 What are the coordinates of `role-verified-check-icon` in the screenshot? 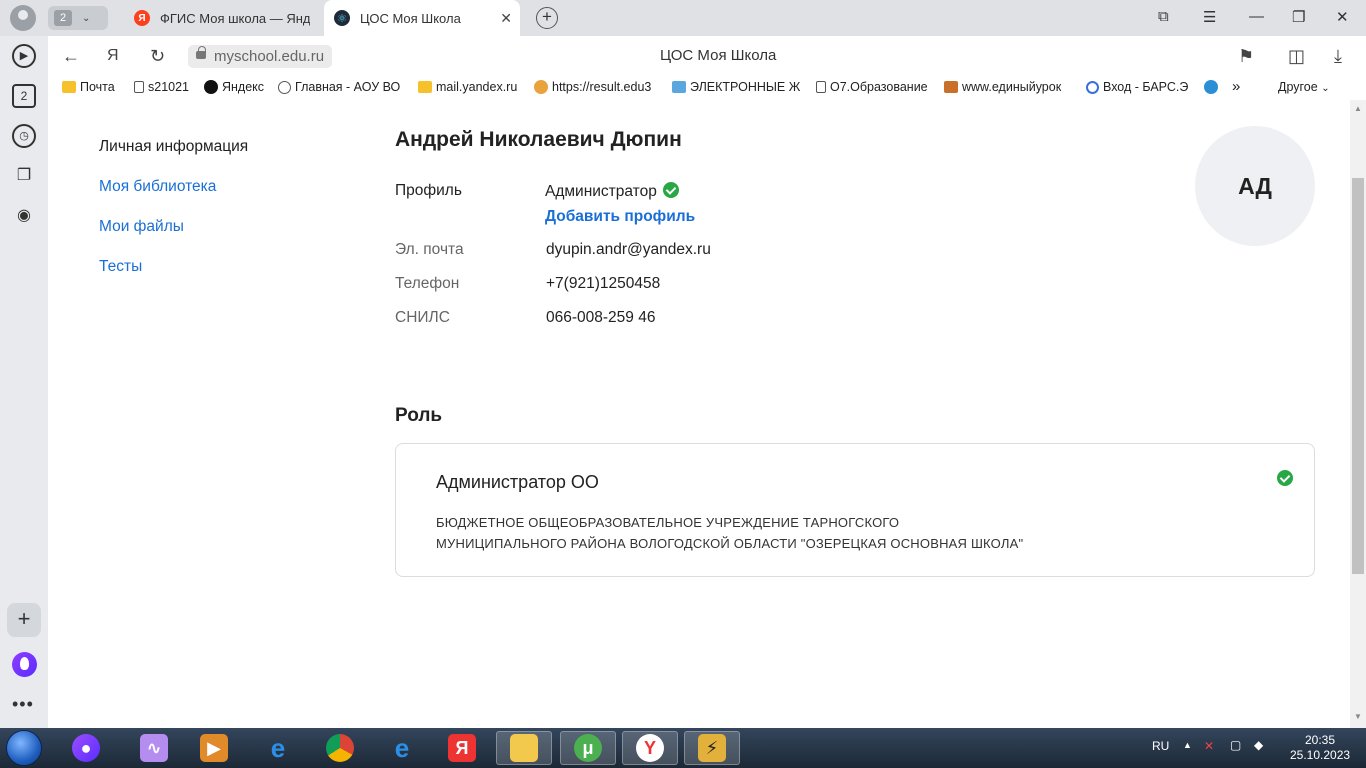 It's located at (1285, 478).